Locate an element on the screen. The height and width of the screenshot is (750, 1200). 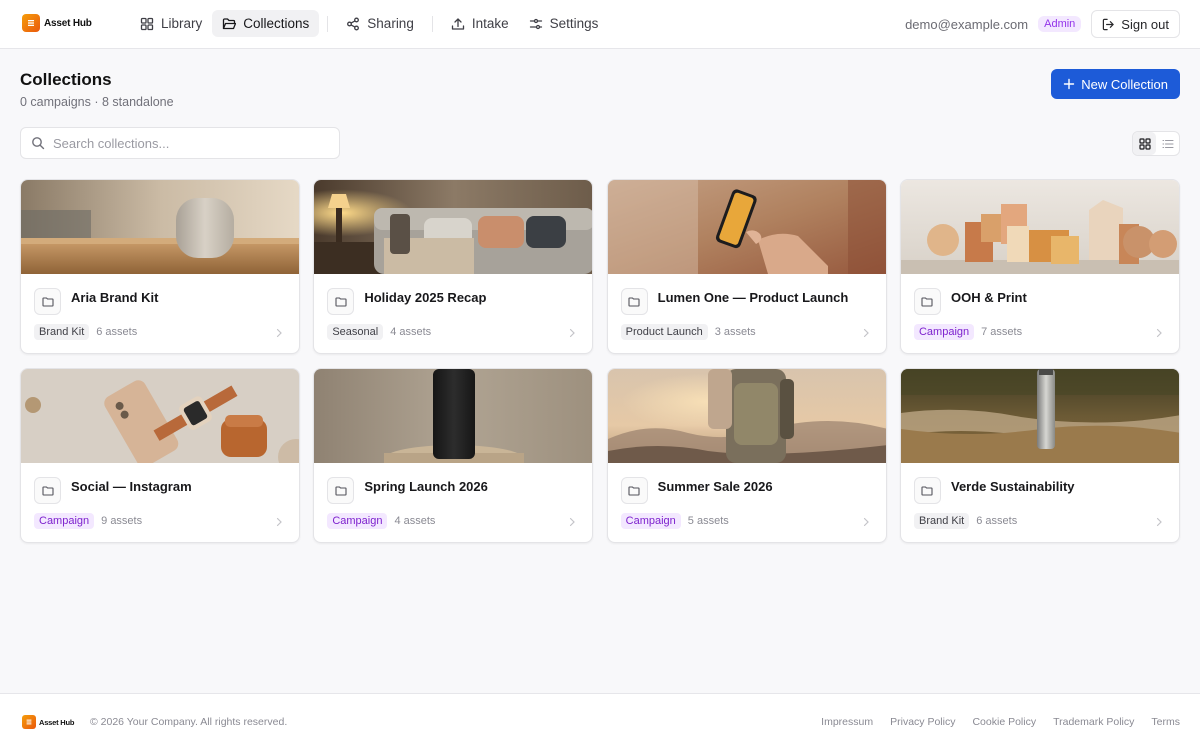
new-collection-label: New Collection is located at coordinates (1124, 84).